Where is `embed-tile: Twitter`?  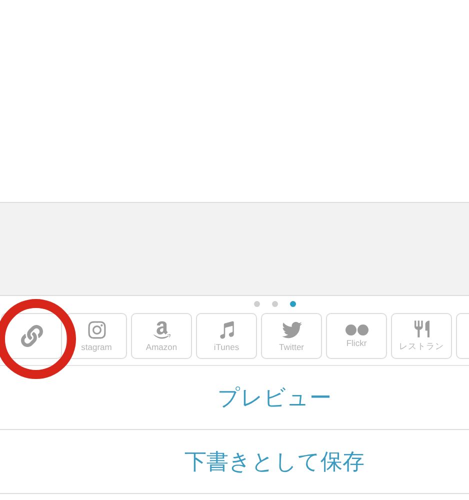 embed-tile: Twitter is located at coordinates (291, 336).